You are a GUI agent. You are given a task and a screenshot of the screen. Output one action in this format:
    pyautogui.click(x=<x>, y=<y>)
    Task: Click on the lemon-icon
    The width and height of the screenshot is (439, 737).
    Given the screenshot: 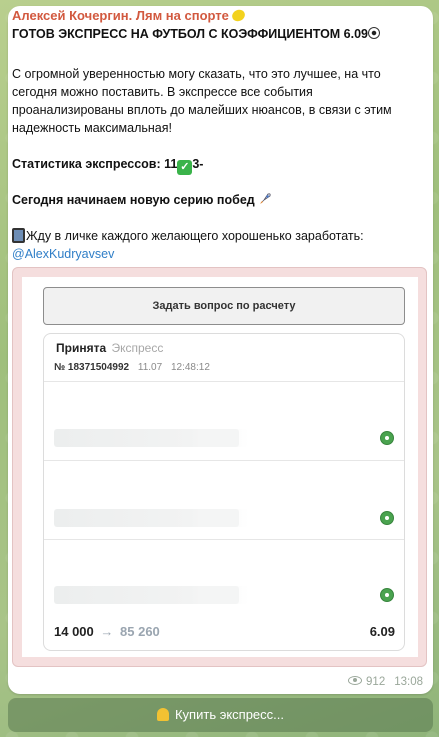 What is the action you would take?
    pyautogui.click(x=238, y=15)
    